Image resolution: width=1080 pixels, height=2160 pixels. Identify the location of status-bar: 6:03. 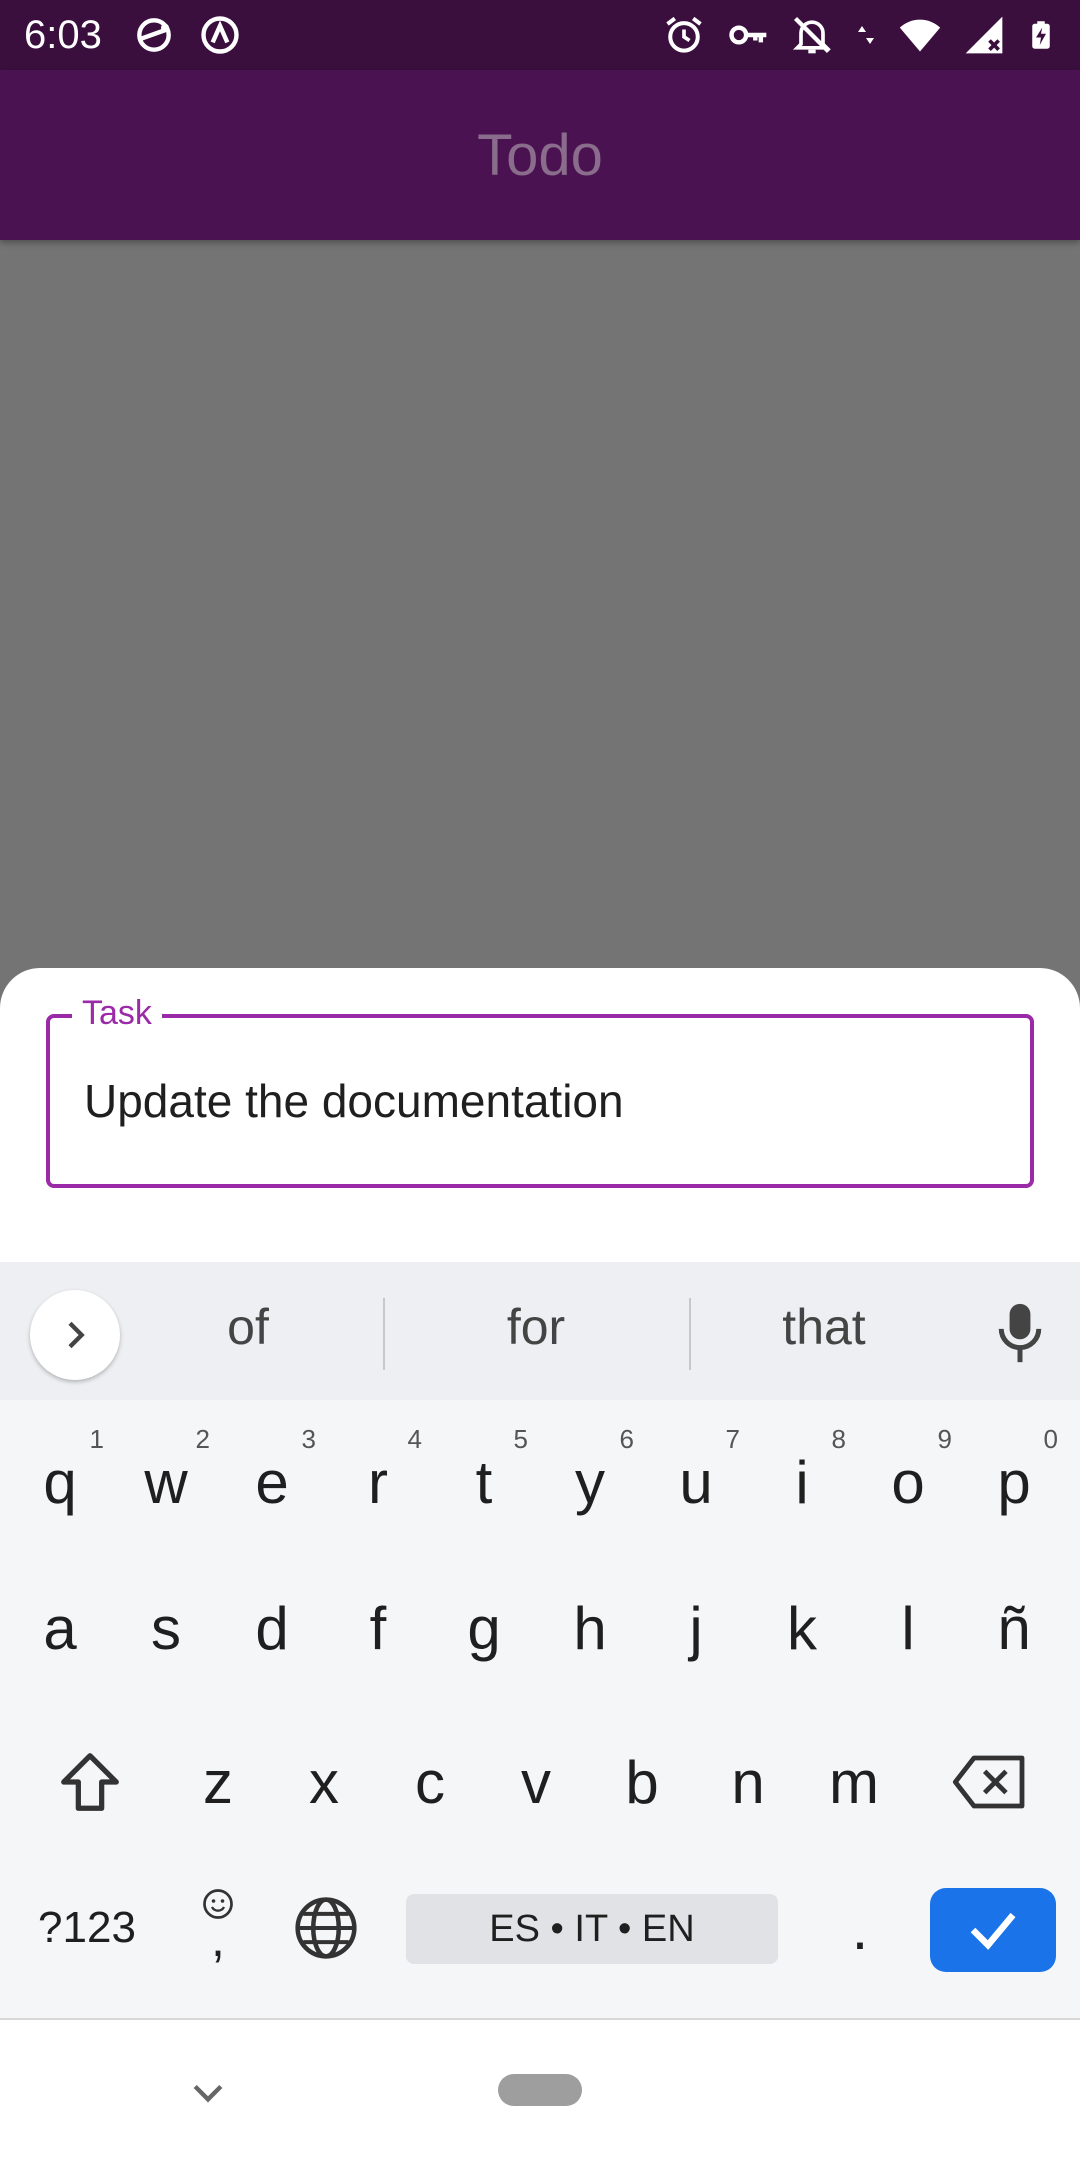
(540, 35).